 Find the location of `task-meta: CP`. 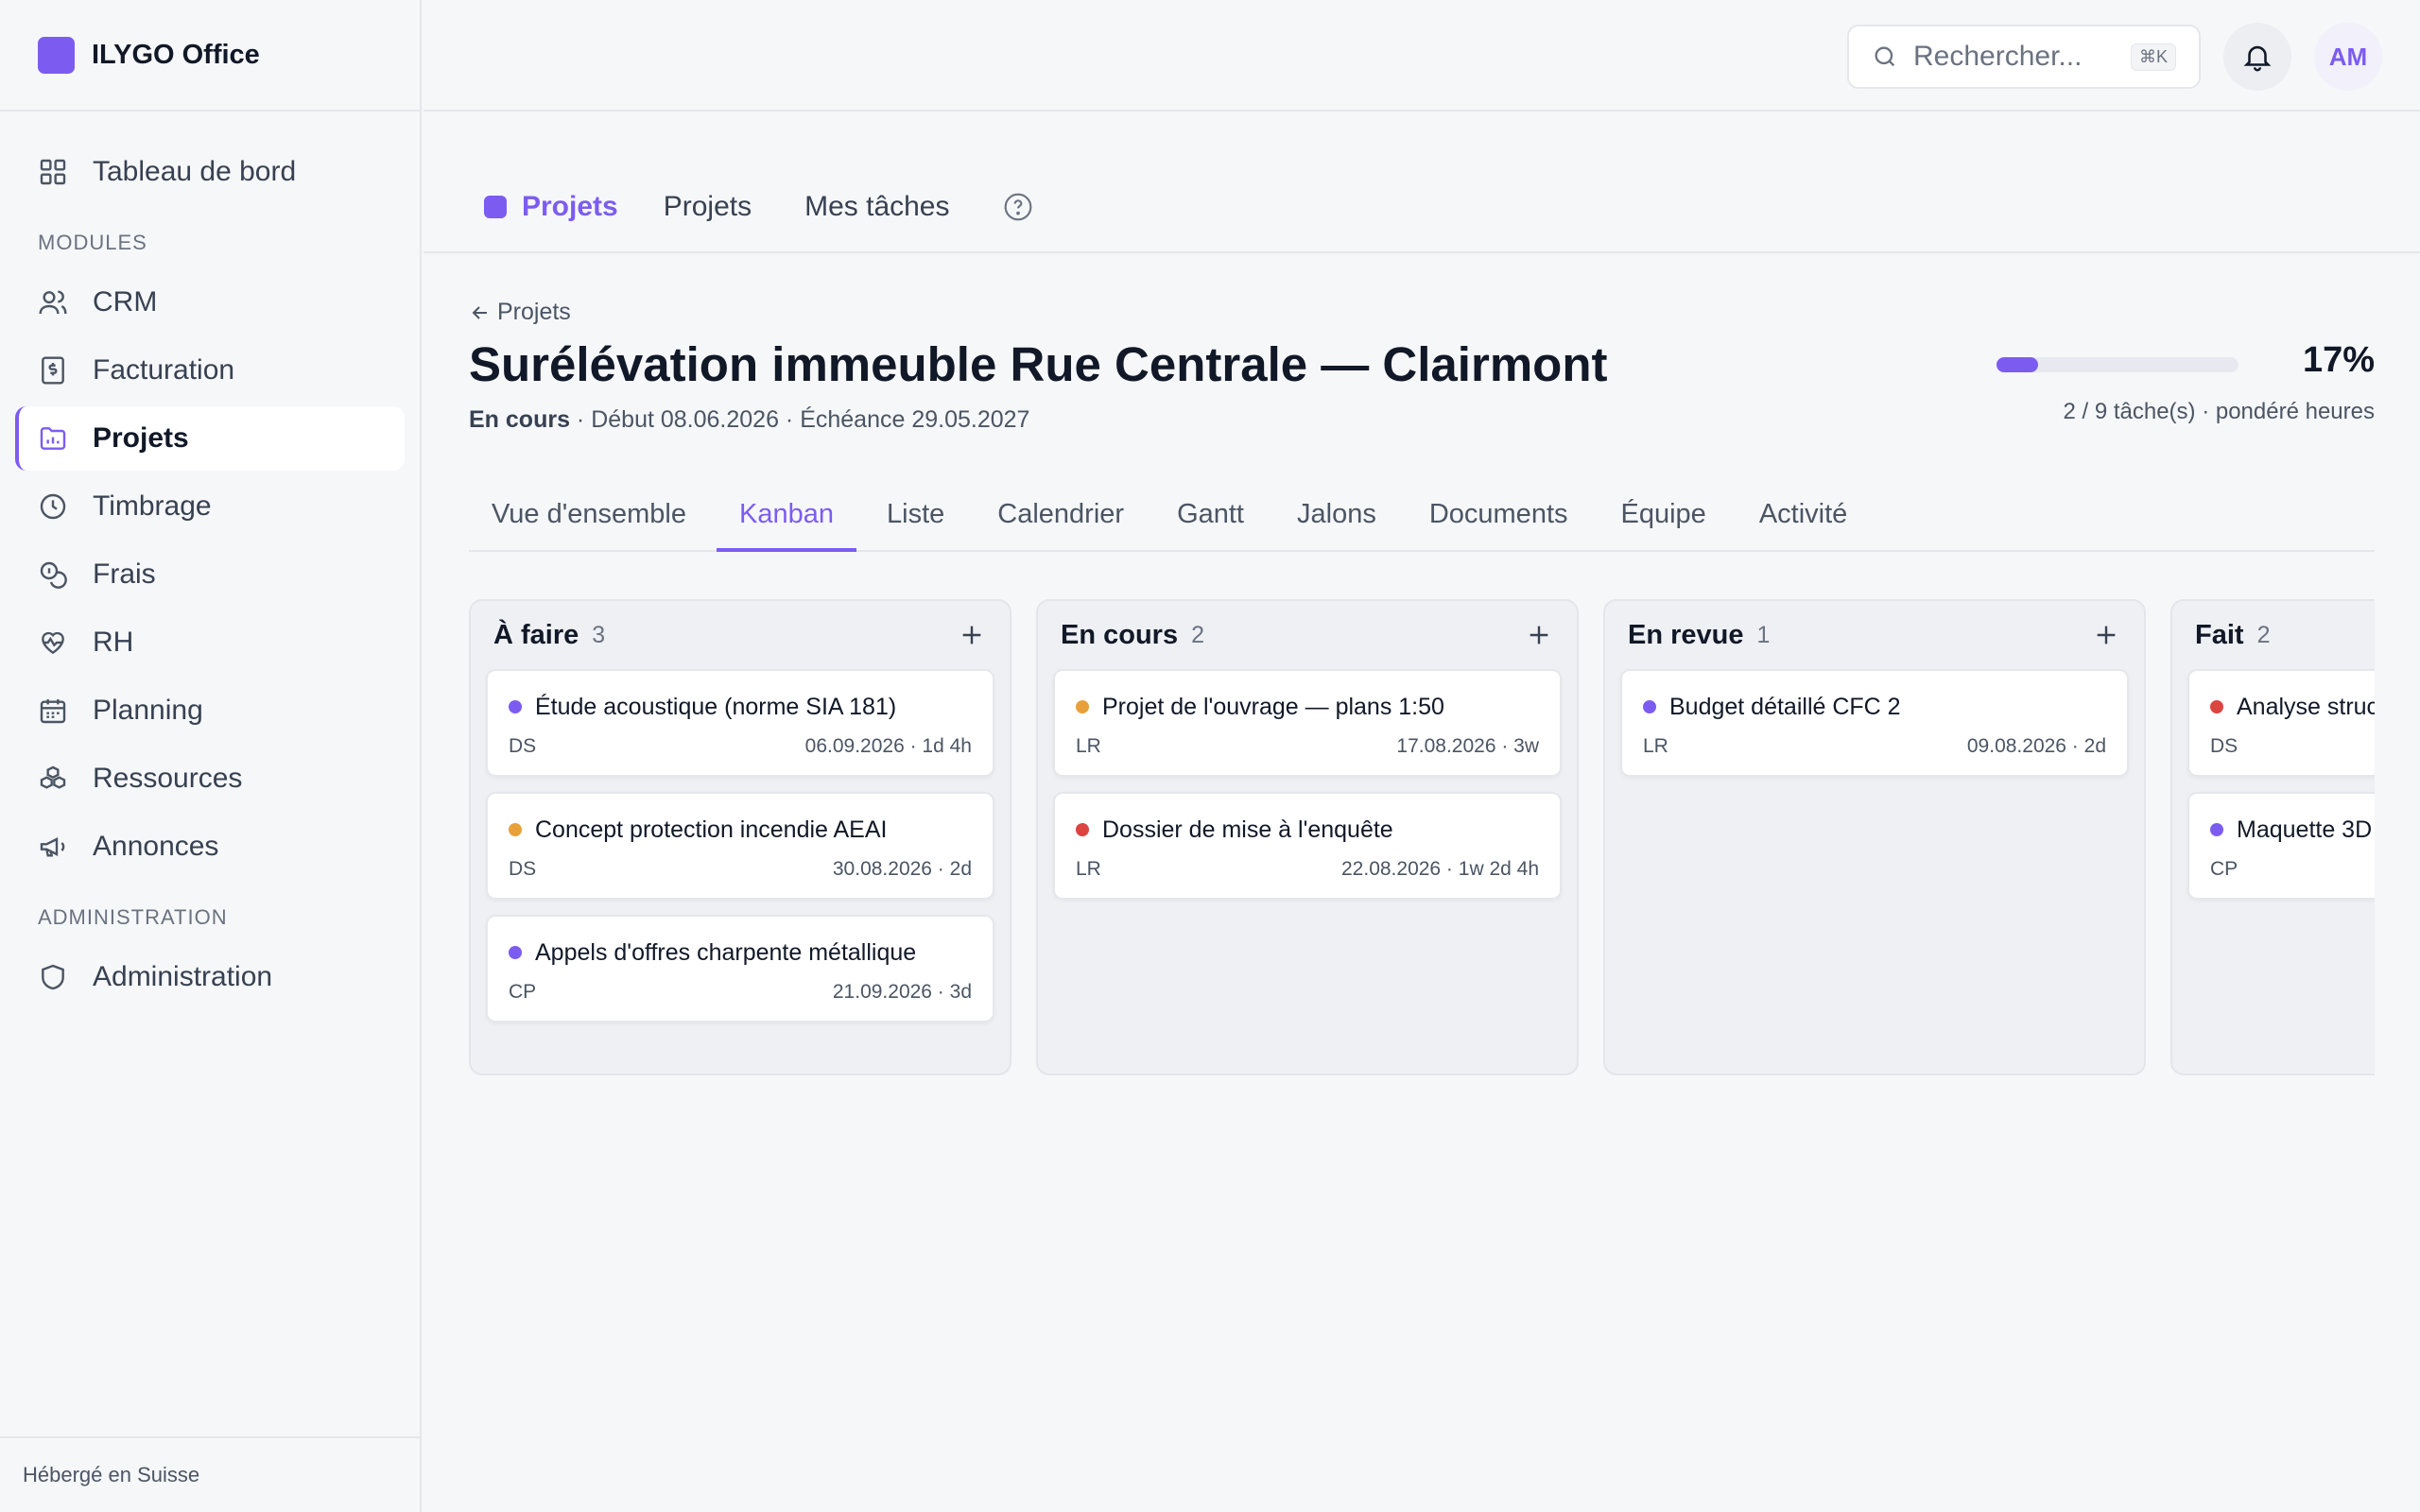

task-meta: CP is located at coordinates (2292, 869).